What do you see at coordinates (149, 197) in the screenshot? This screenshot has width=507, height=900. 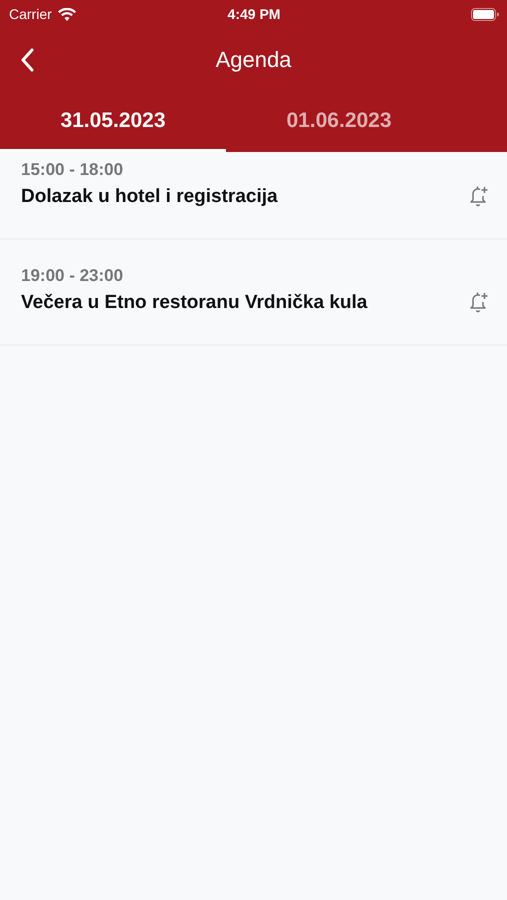 I see `event-title: Dolazak u hotel i registracija` at bounding box center [149, 197].